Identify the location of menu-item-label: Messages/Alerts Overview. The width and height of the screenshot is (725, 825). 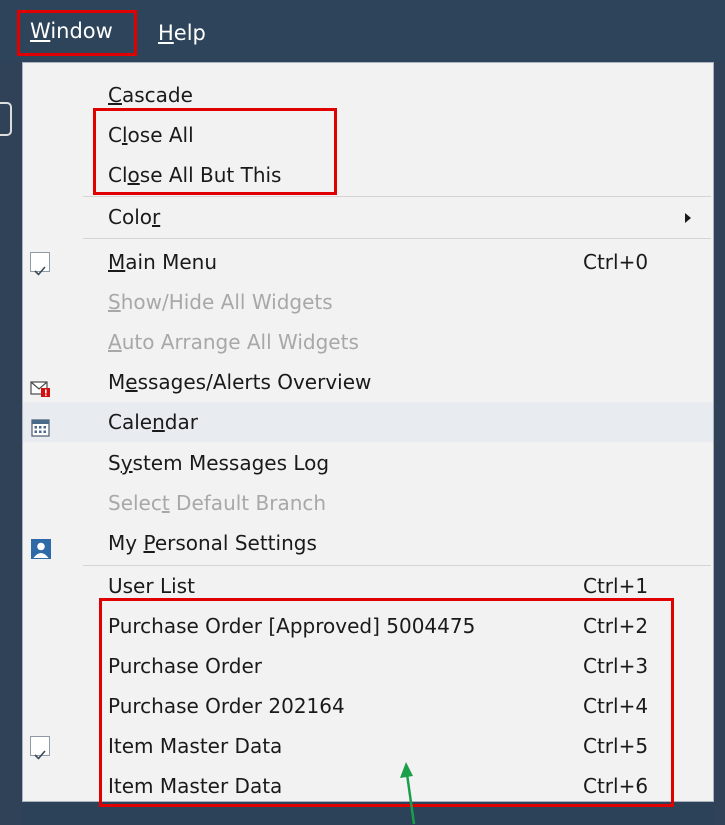
(240, 382).